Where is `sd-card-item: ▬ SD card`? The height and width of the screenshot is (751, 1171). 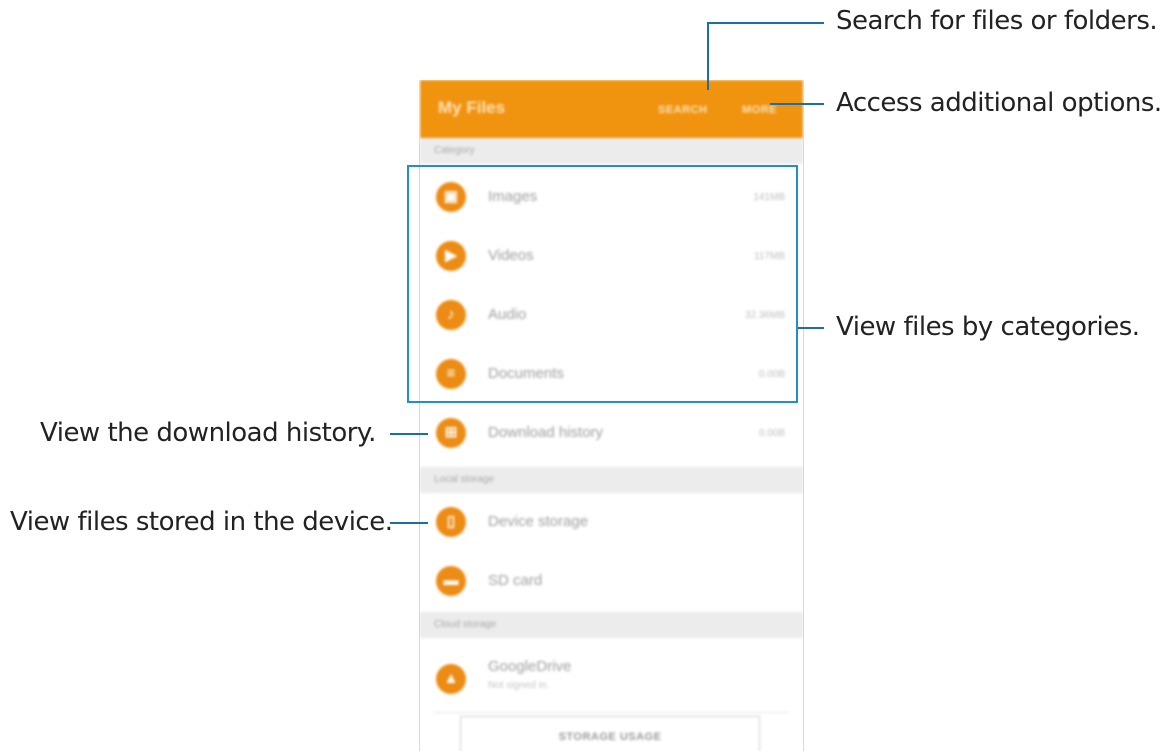 sd-card-item: ▬ SD card is located at coordinates (611, 581).